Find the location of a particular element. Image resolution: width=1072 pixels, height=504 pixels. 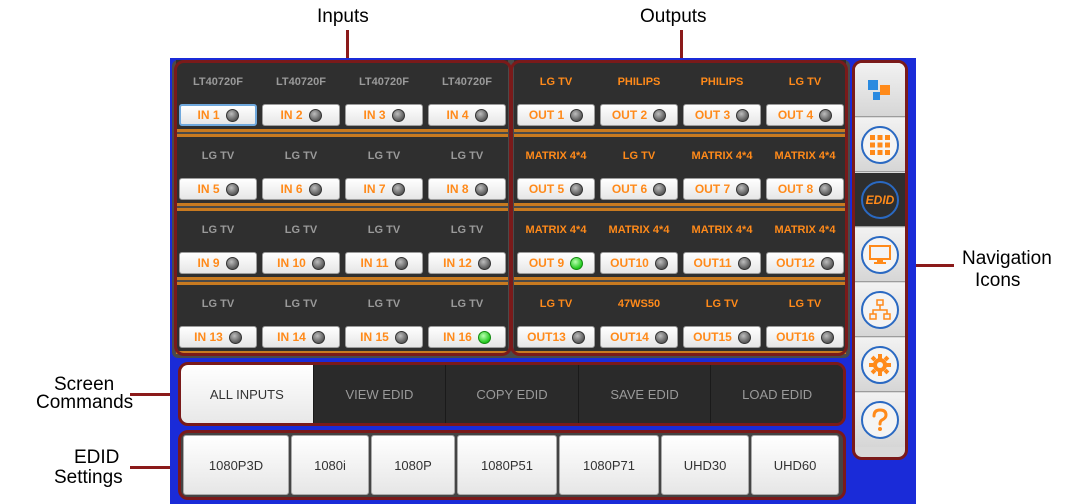

nav-help-button is located at coordinates (880, 420).